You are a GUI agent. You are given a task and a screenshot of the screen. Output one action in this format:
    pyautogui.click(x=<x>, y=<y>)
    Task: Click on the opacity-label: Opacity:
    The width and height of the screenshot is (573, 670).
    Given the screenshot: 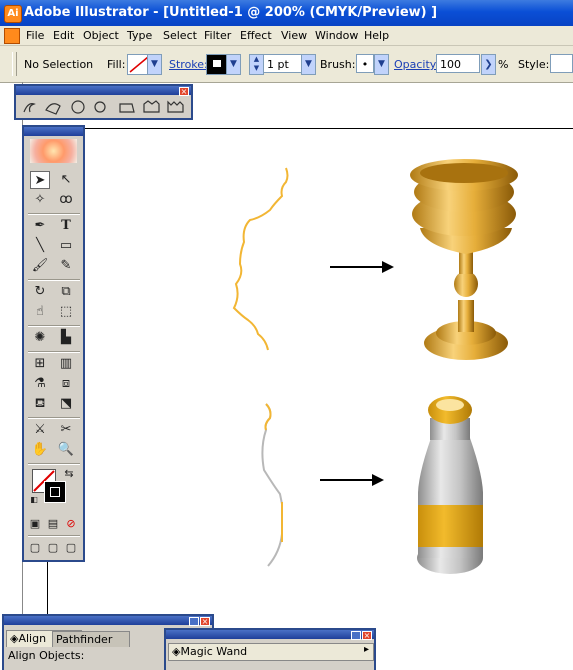 What is the action you would take?
    pyautogui.click(x=416, y=64)
    